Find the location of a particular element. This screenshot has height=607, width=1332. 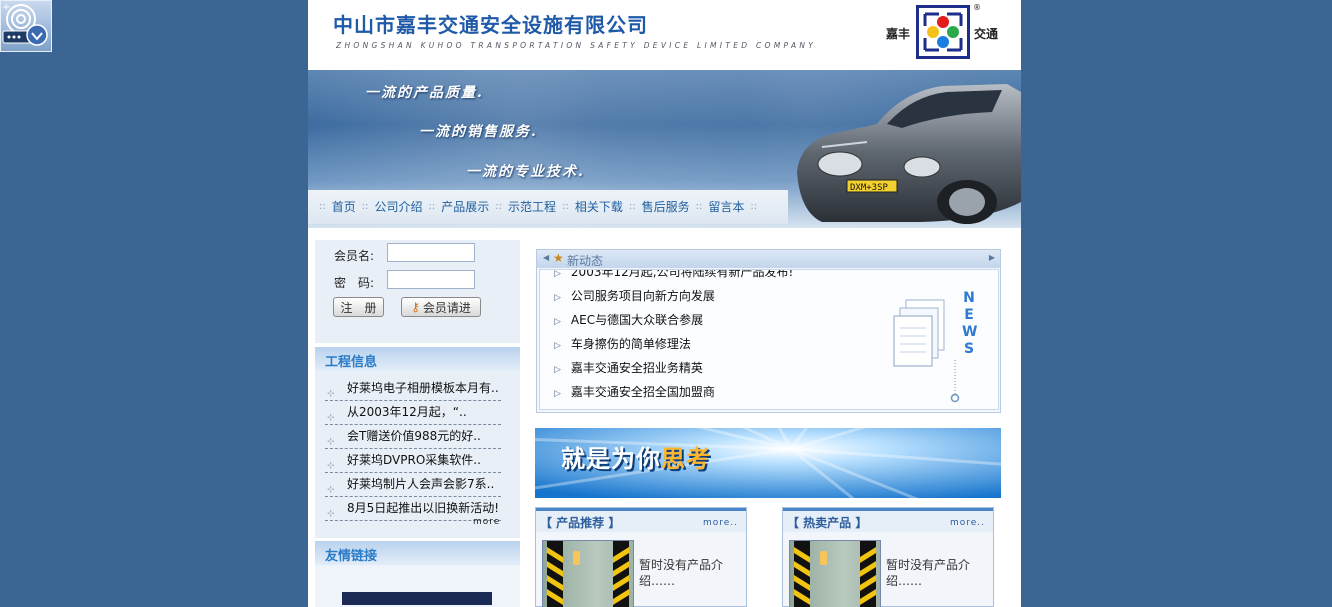

password-input is located at coordinates (431, 279).